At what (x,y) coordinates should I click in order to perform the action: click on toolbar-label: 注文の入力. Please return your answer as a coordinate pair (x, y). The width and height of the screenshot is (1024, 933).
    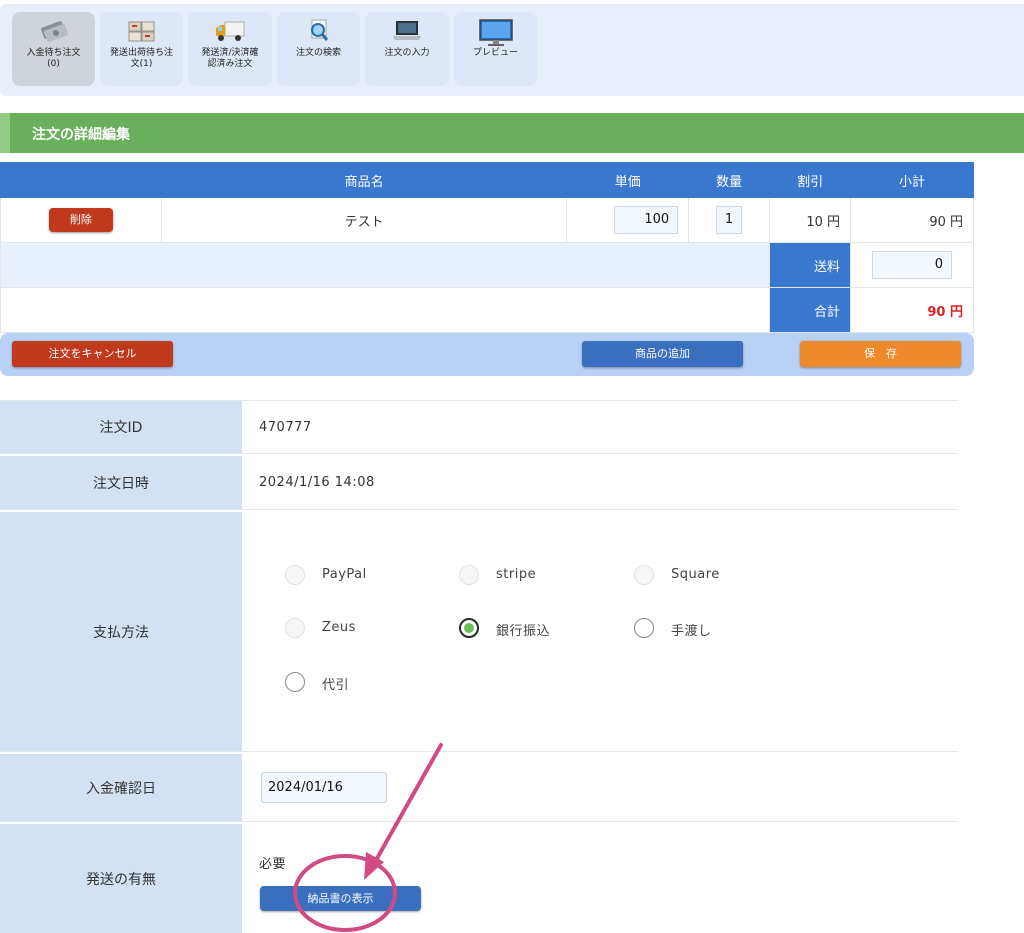
    Looking at the image, I should click on (407, 53).